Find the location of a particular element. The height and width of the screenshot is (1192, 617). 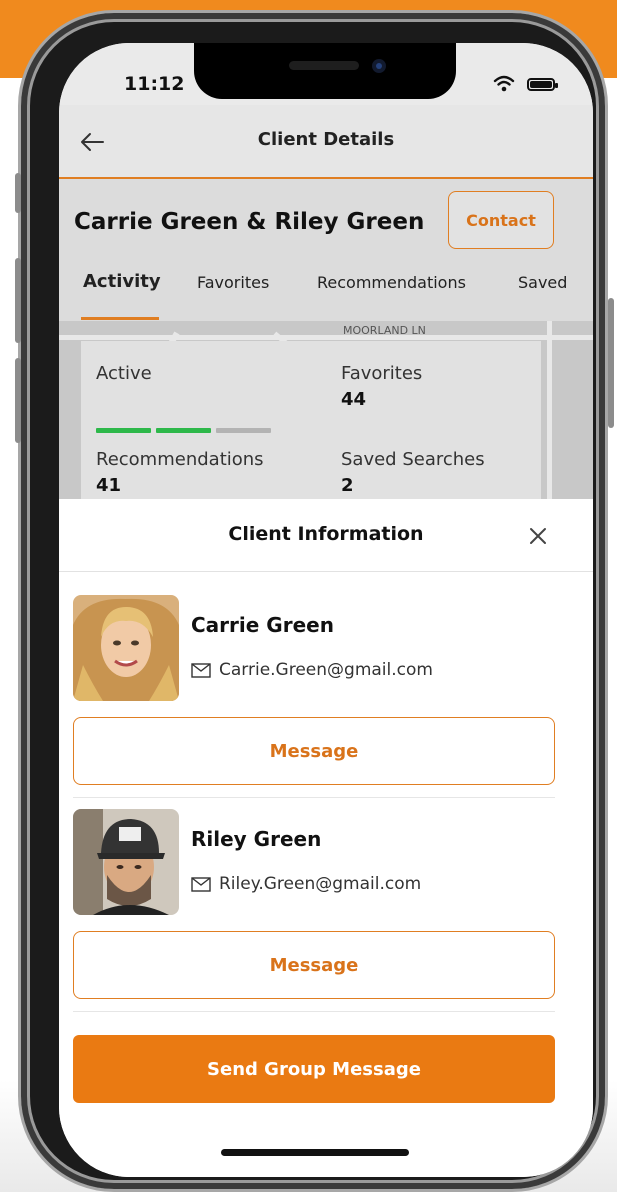

favorites-count: 44 is located at coordinates (354, 399).